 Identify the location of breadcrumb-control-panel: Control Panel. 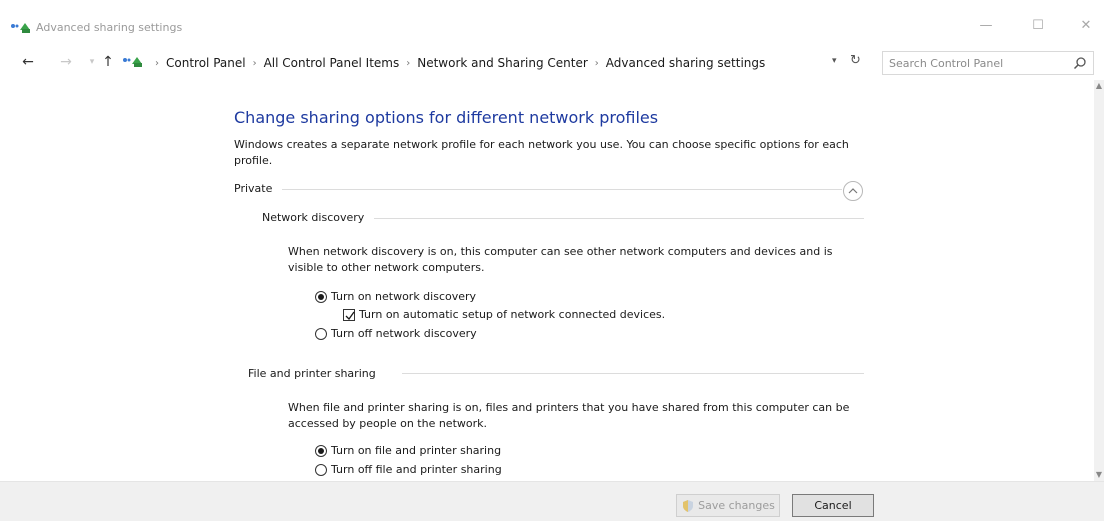
(206, 63).